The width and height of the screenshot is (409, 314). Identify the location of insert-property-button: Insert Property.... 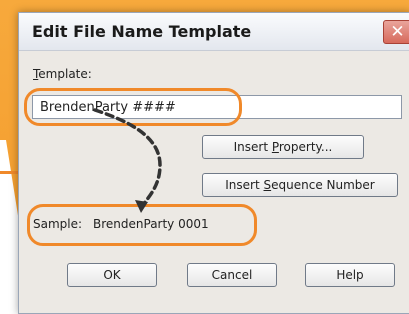
(283, 147).